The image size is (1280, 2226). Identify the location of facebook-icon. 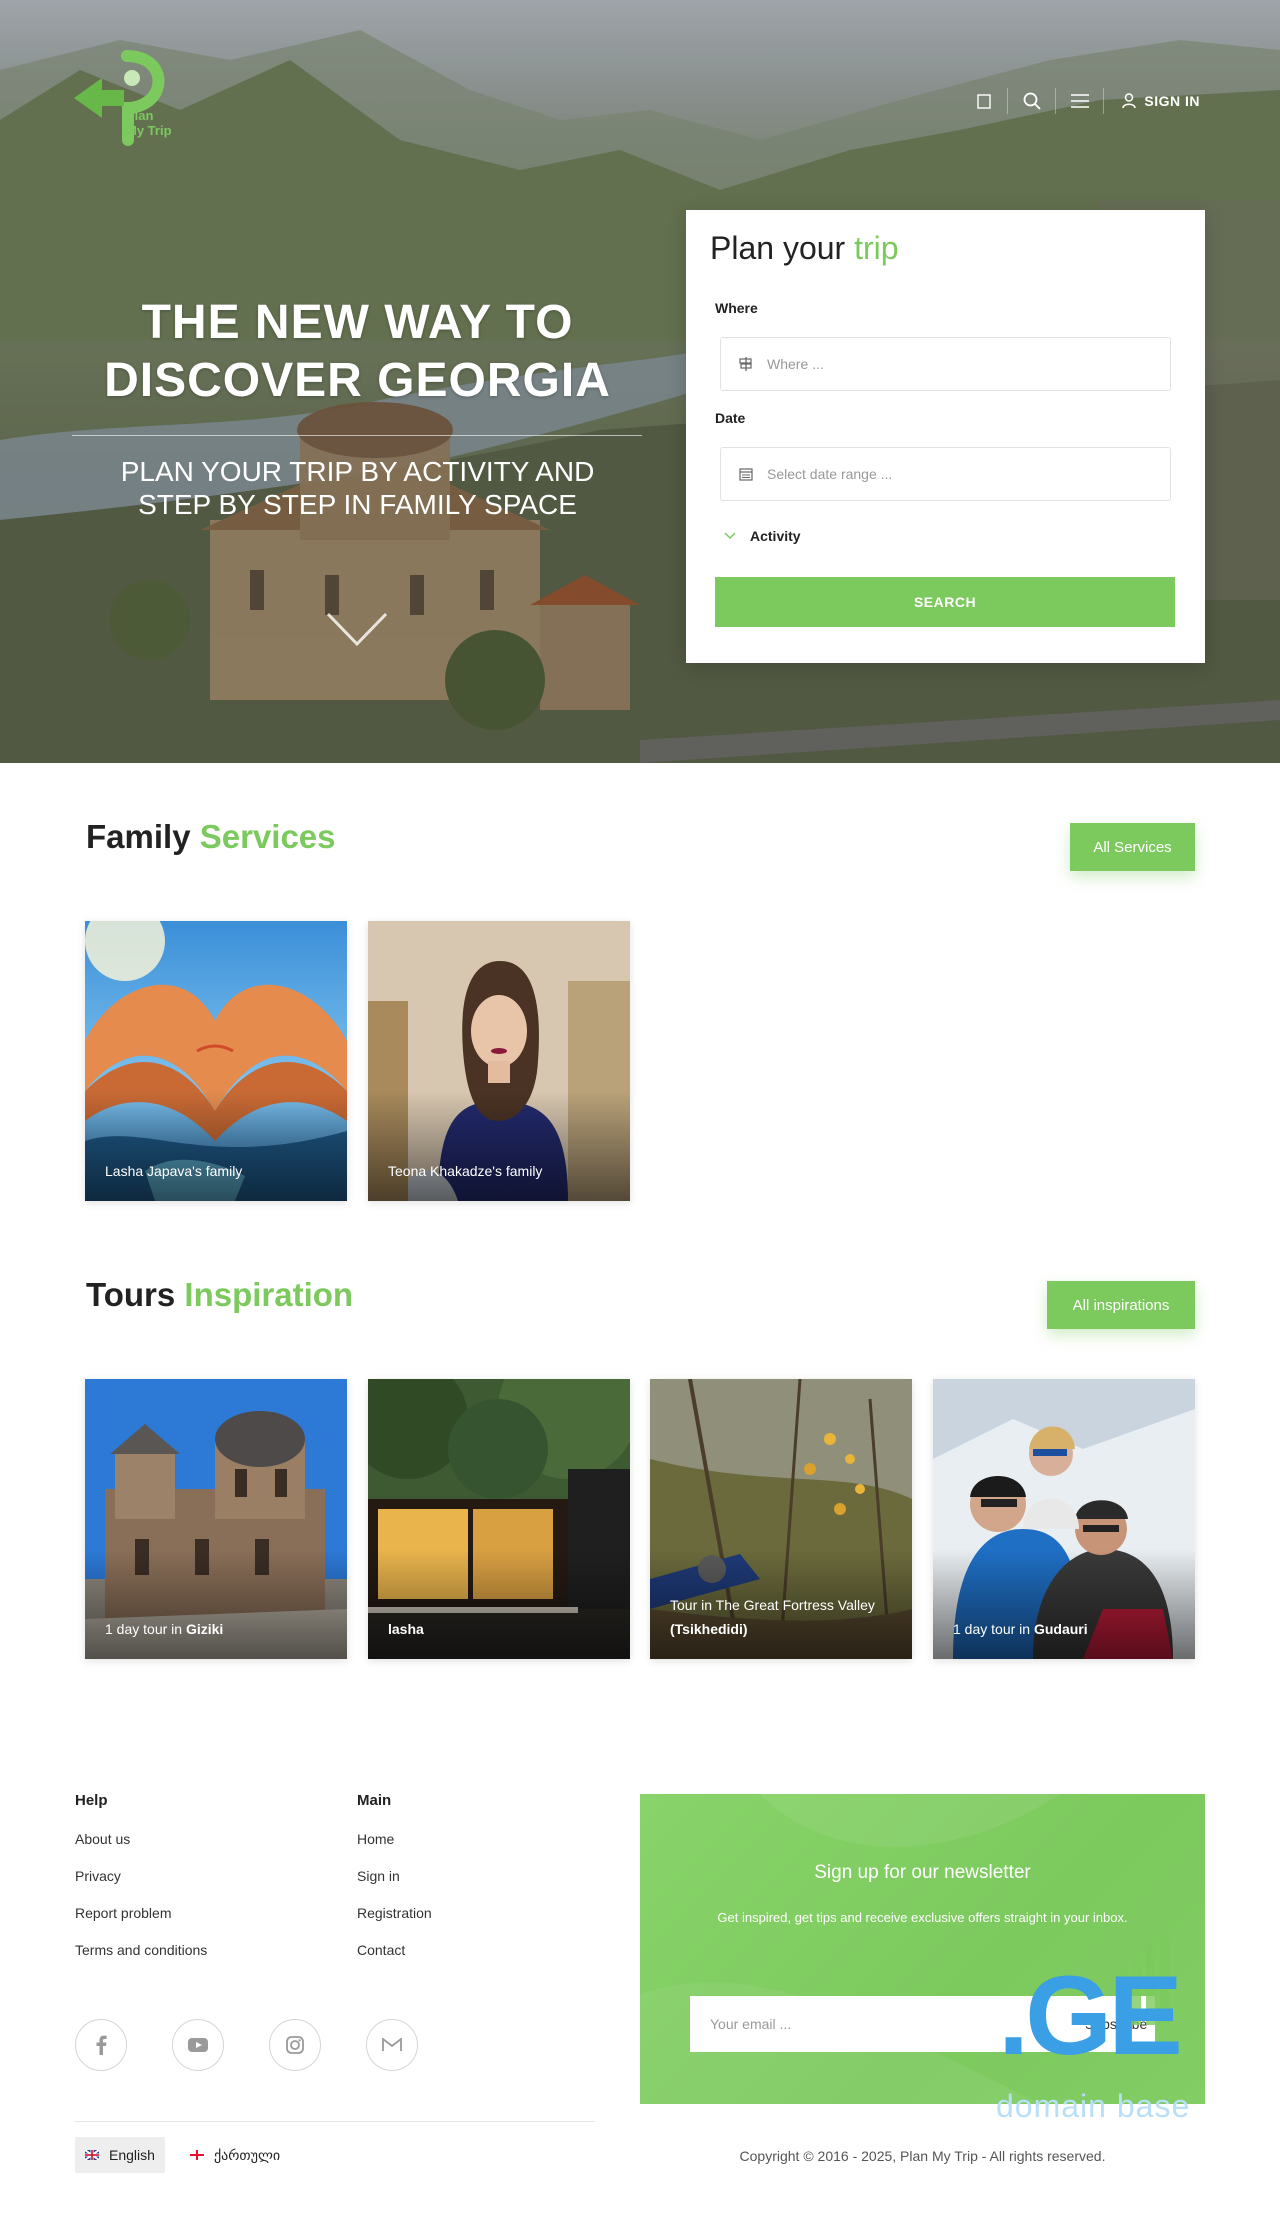
(101, 2045).